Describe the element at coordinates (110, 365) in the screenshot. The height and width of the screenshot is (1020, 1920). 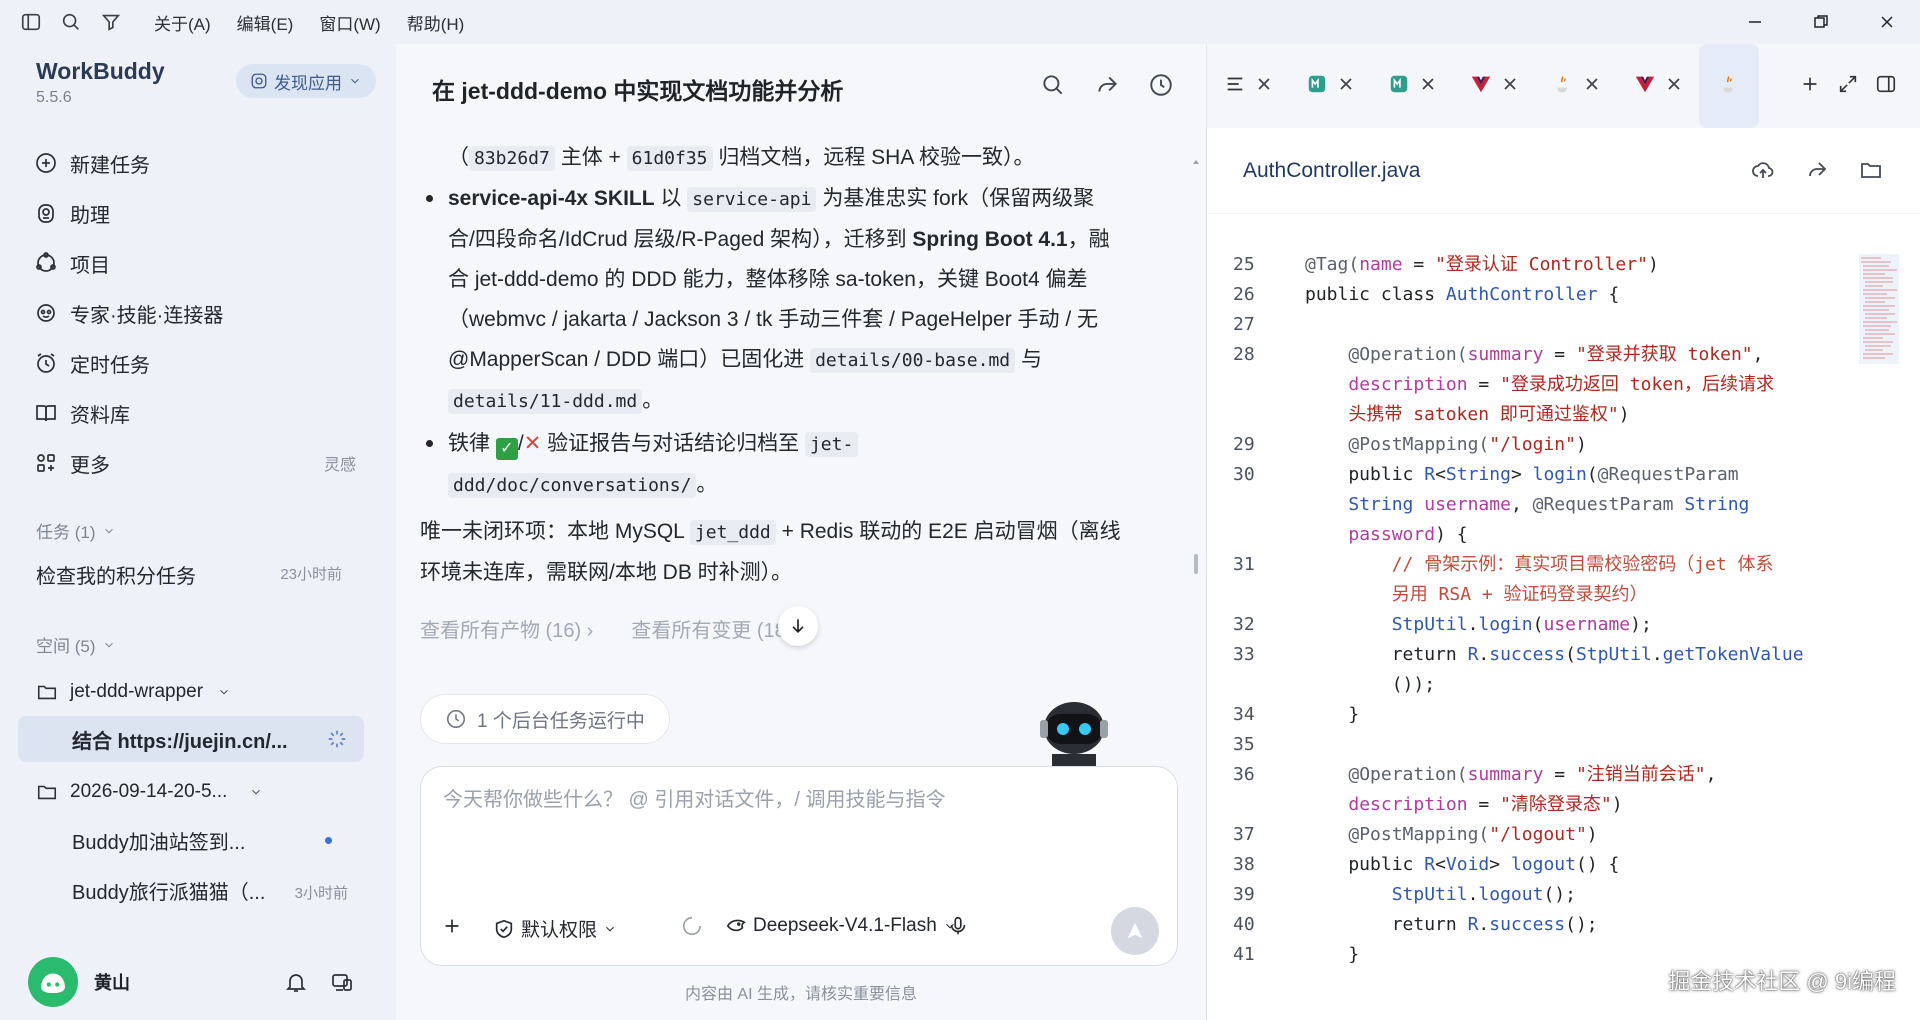
I see `sidebar-item-label: 定时任务` at that location.